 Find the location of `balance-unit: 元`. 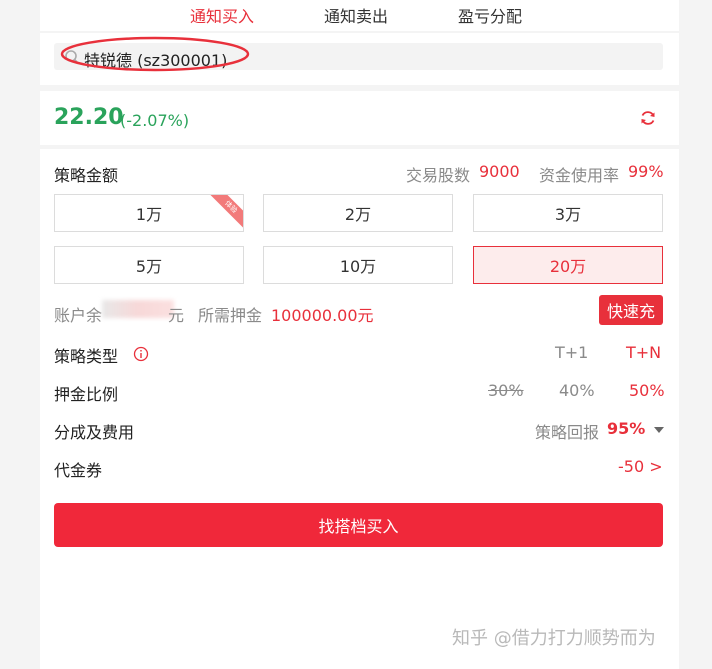

balance-unit: 元 is located at coordinates (176, 315).